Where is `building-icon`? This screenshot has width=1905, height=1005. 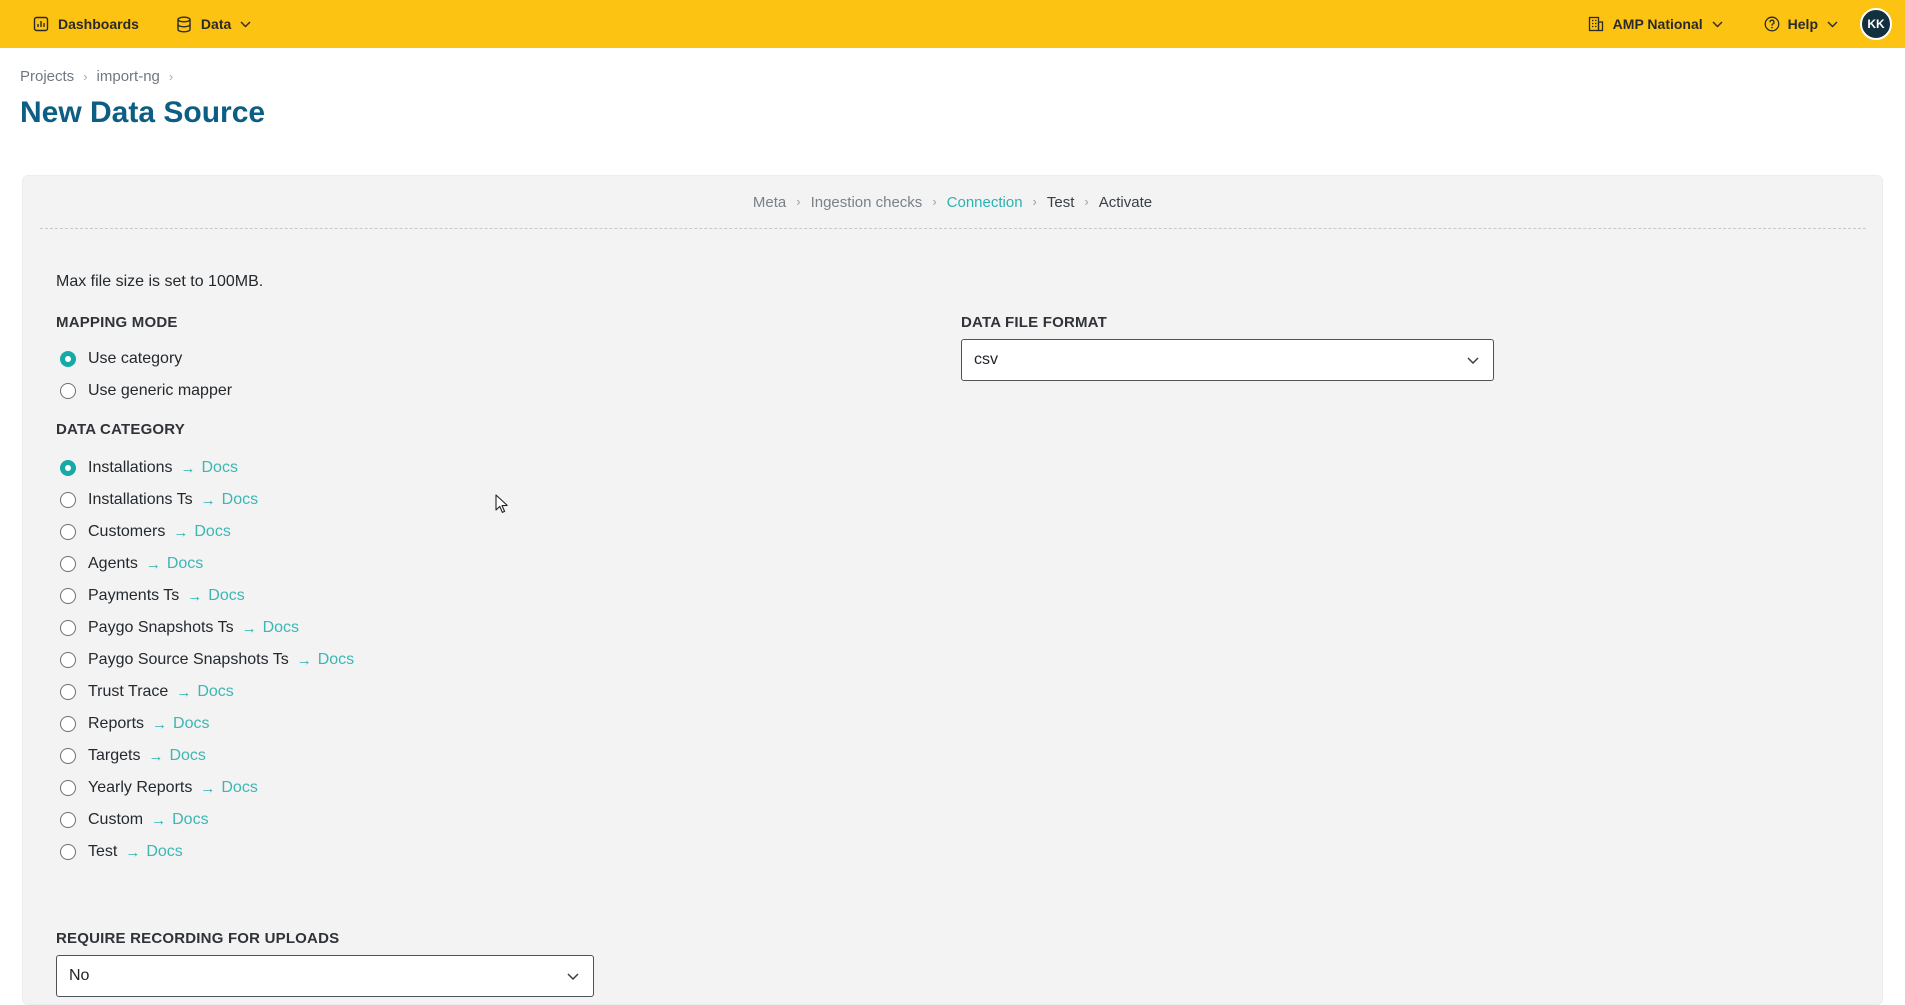 building-icon is located at coordinates (1596, 24).